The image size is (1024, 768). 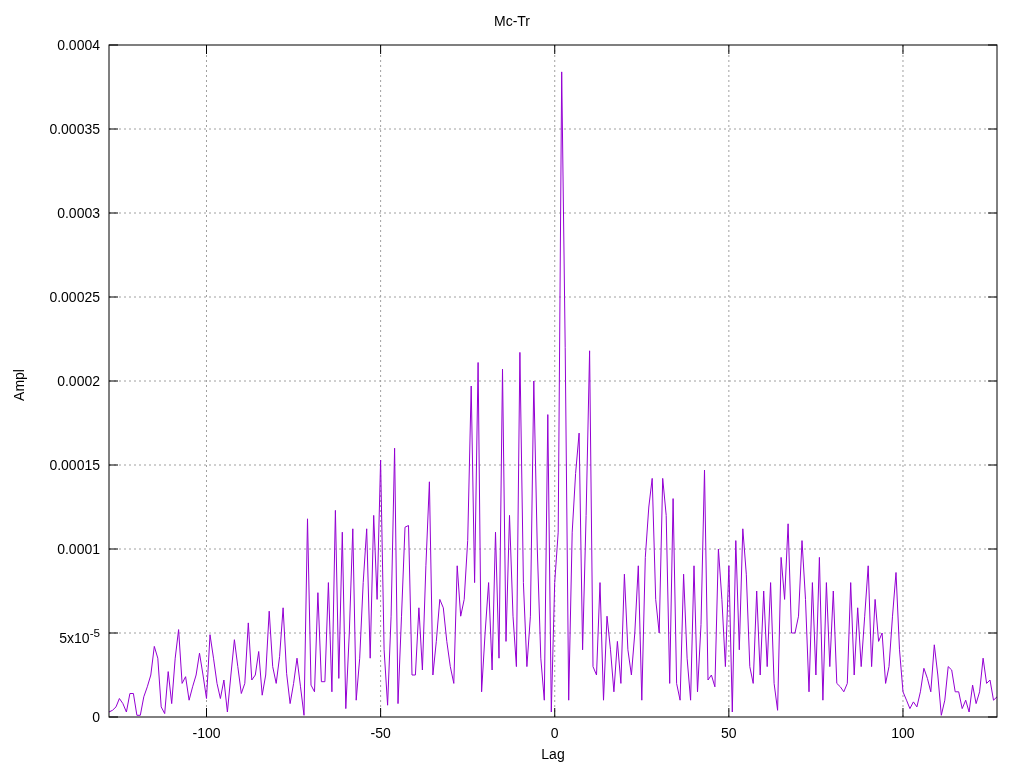 I want to click on tick-label: 0.00035, so click(x=74, y=129).